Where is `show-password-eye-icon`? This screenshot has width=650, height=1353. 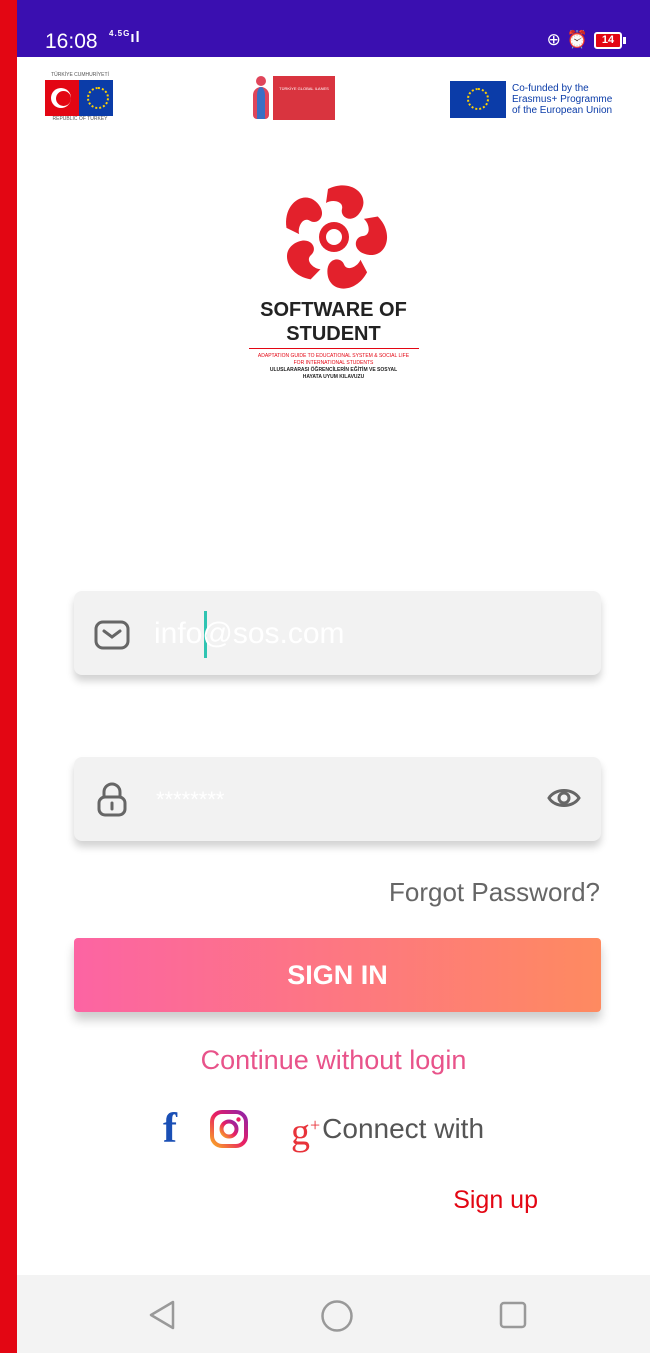
show-password-eye-icon is located at coordinates (564, 798).